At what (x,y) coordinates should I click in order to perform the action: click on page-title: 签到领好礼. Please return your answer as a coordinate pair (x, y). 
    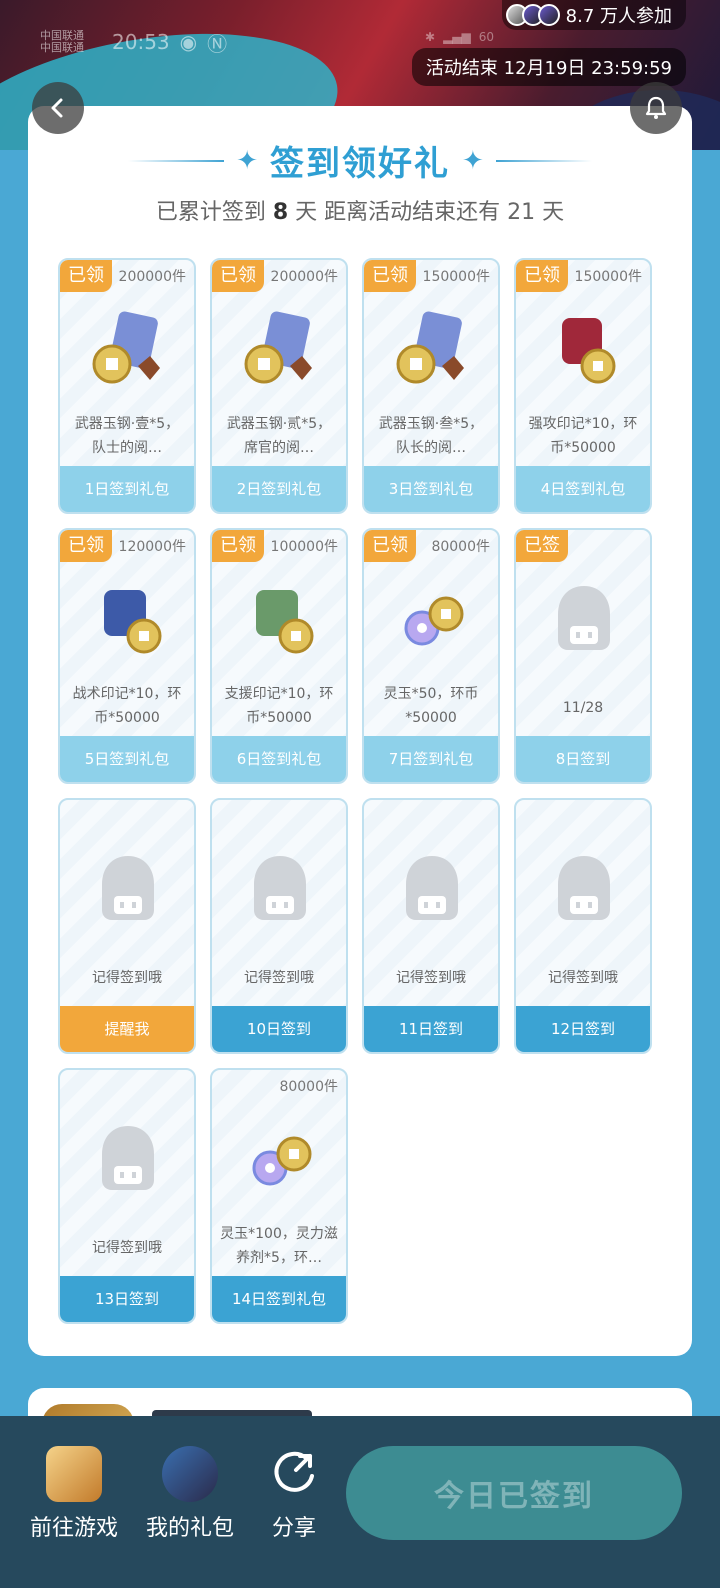
    Looking at the image, I should click on (360, 164).